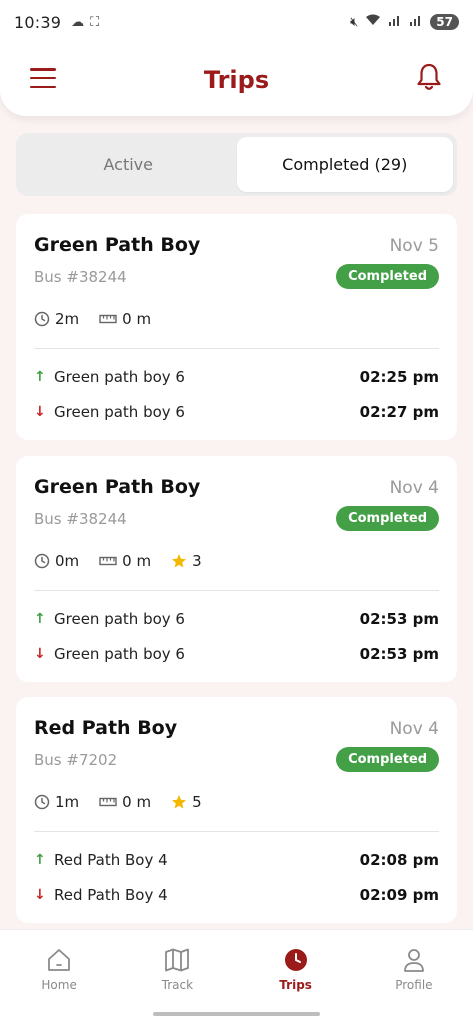 The image size is (473, 1024). Describe the element at coordinates (111, 895) in the screenshot. I see `drop-stop-name: Red Path Boy 4` at that location.